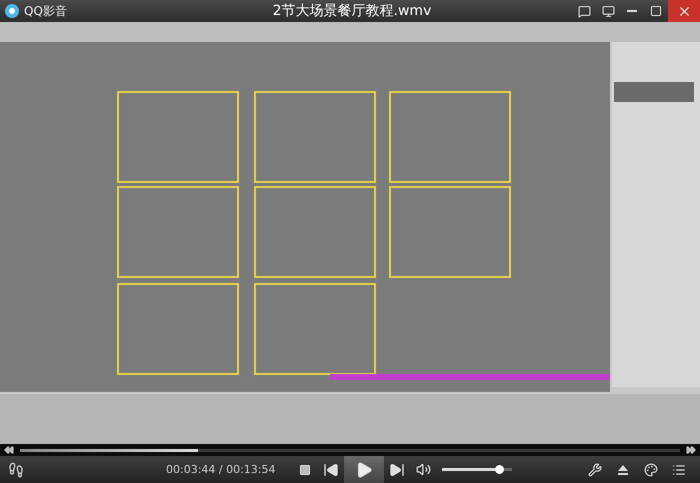  I want to click on maximize-icon, so click(656, 11).